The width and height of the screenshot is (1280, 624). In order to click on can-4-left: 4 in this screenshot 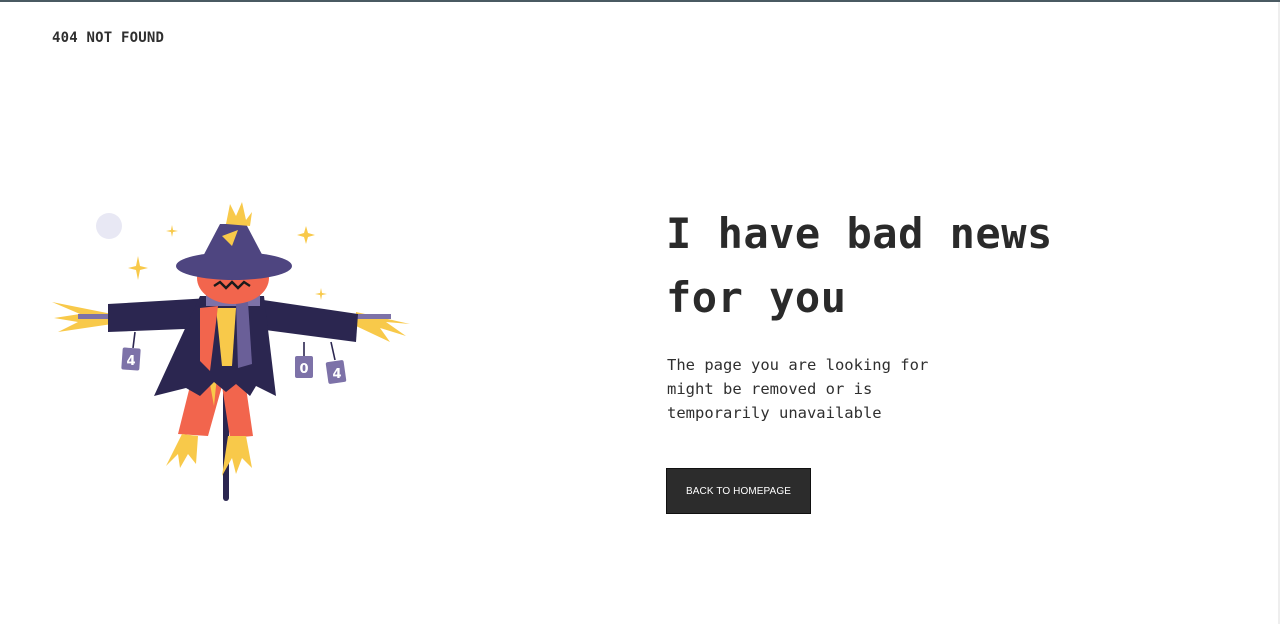, I will do `click(131, 359)`.